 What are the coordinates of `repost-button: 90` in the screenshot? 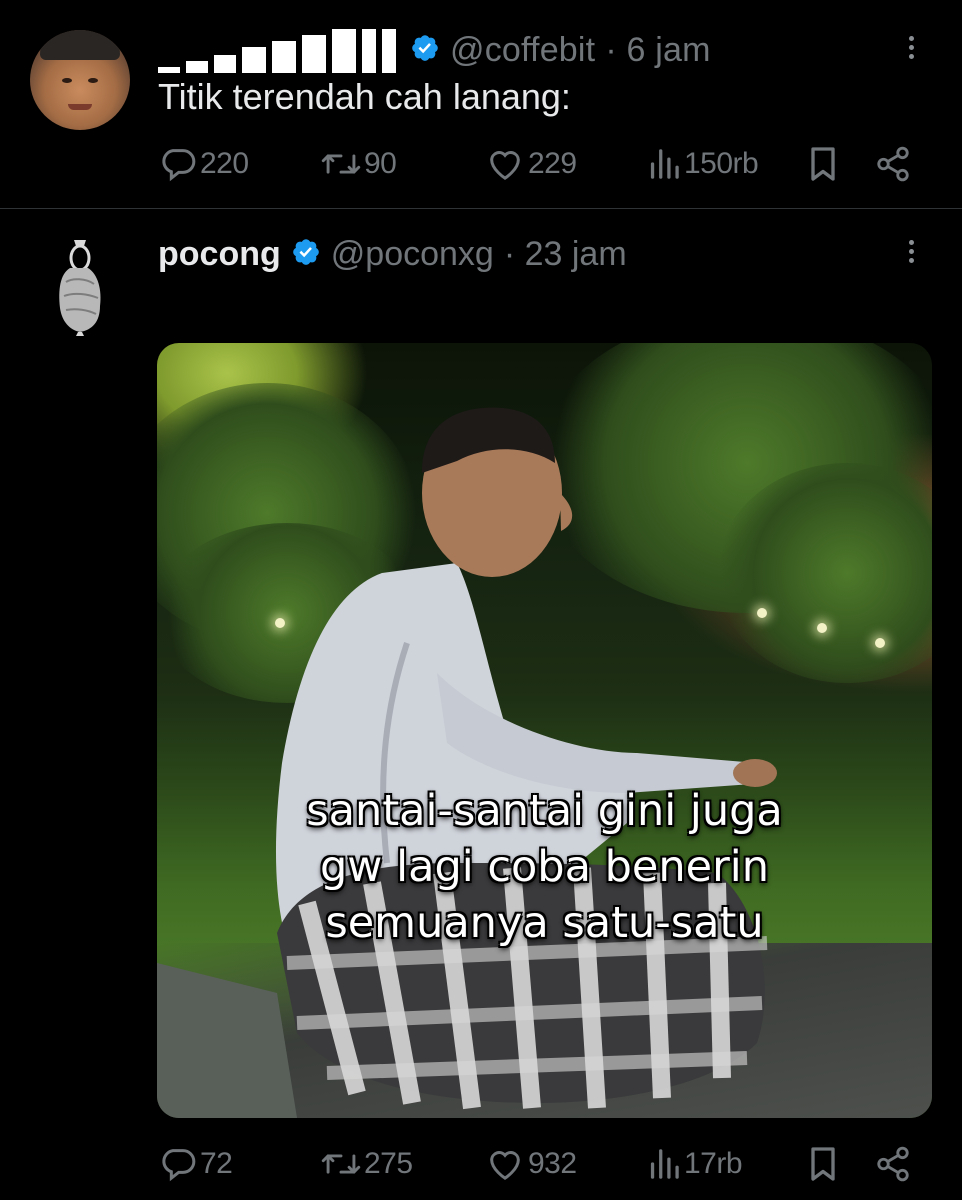 It's located at (358, 164).